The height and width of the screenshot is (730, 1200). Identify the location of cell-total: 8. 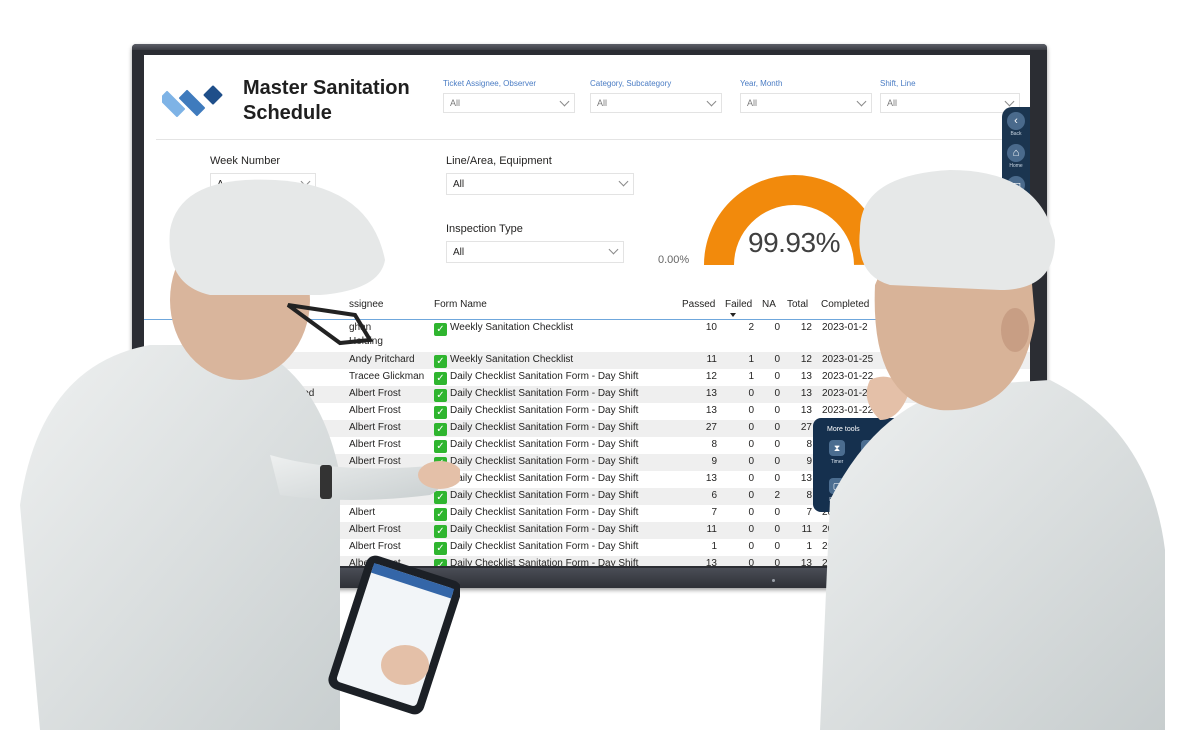
(809, 444).